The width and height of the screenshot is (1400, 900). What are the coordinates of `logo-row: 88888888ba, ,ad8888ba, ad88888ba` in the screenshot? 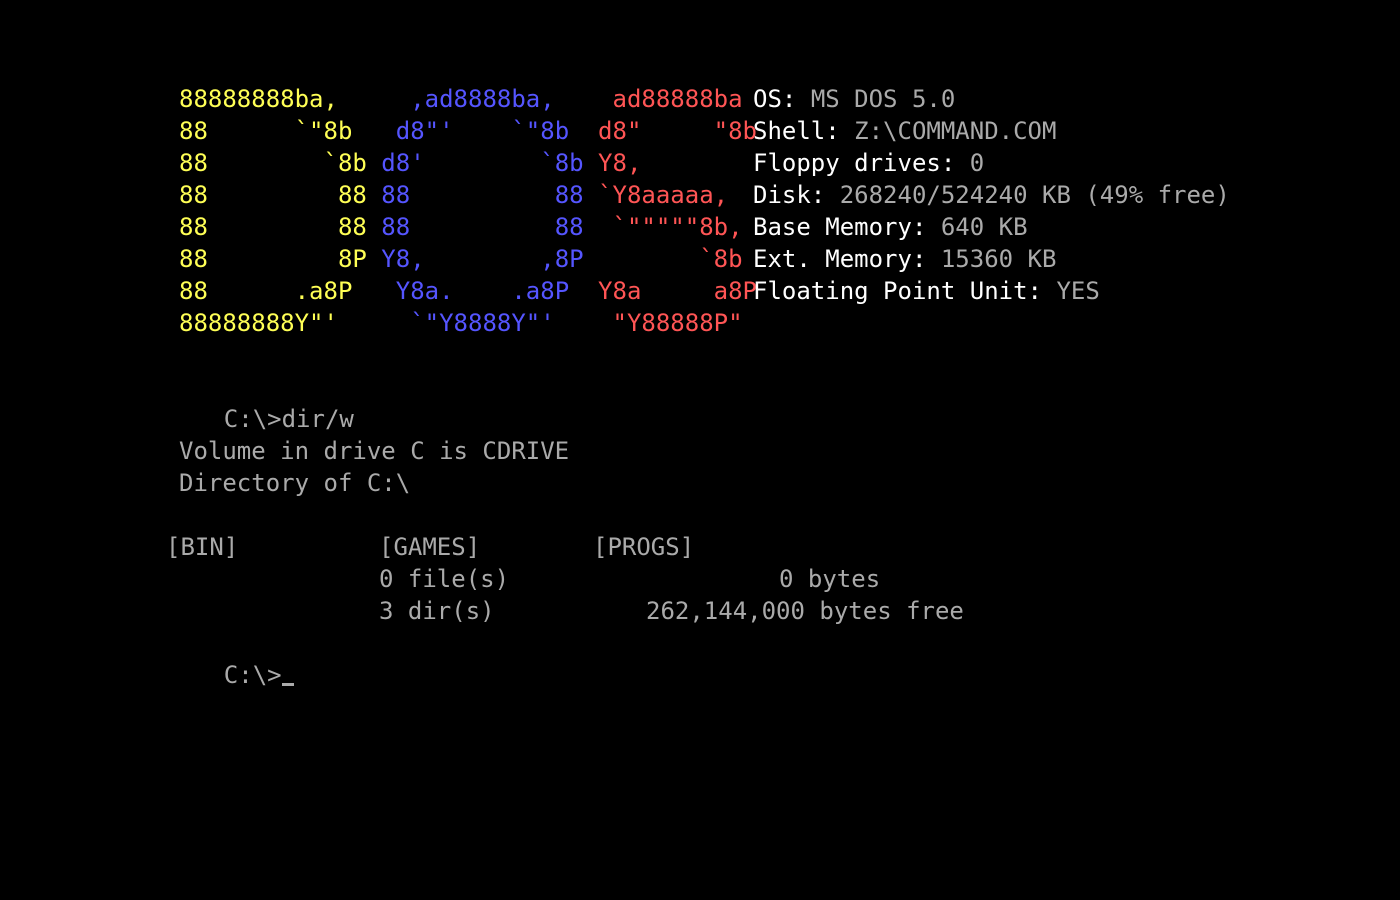 It's located at (461, 99).